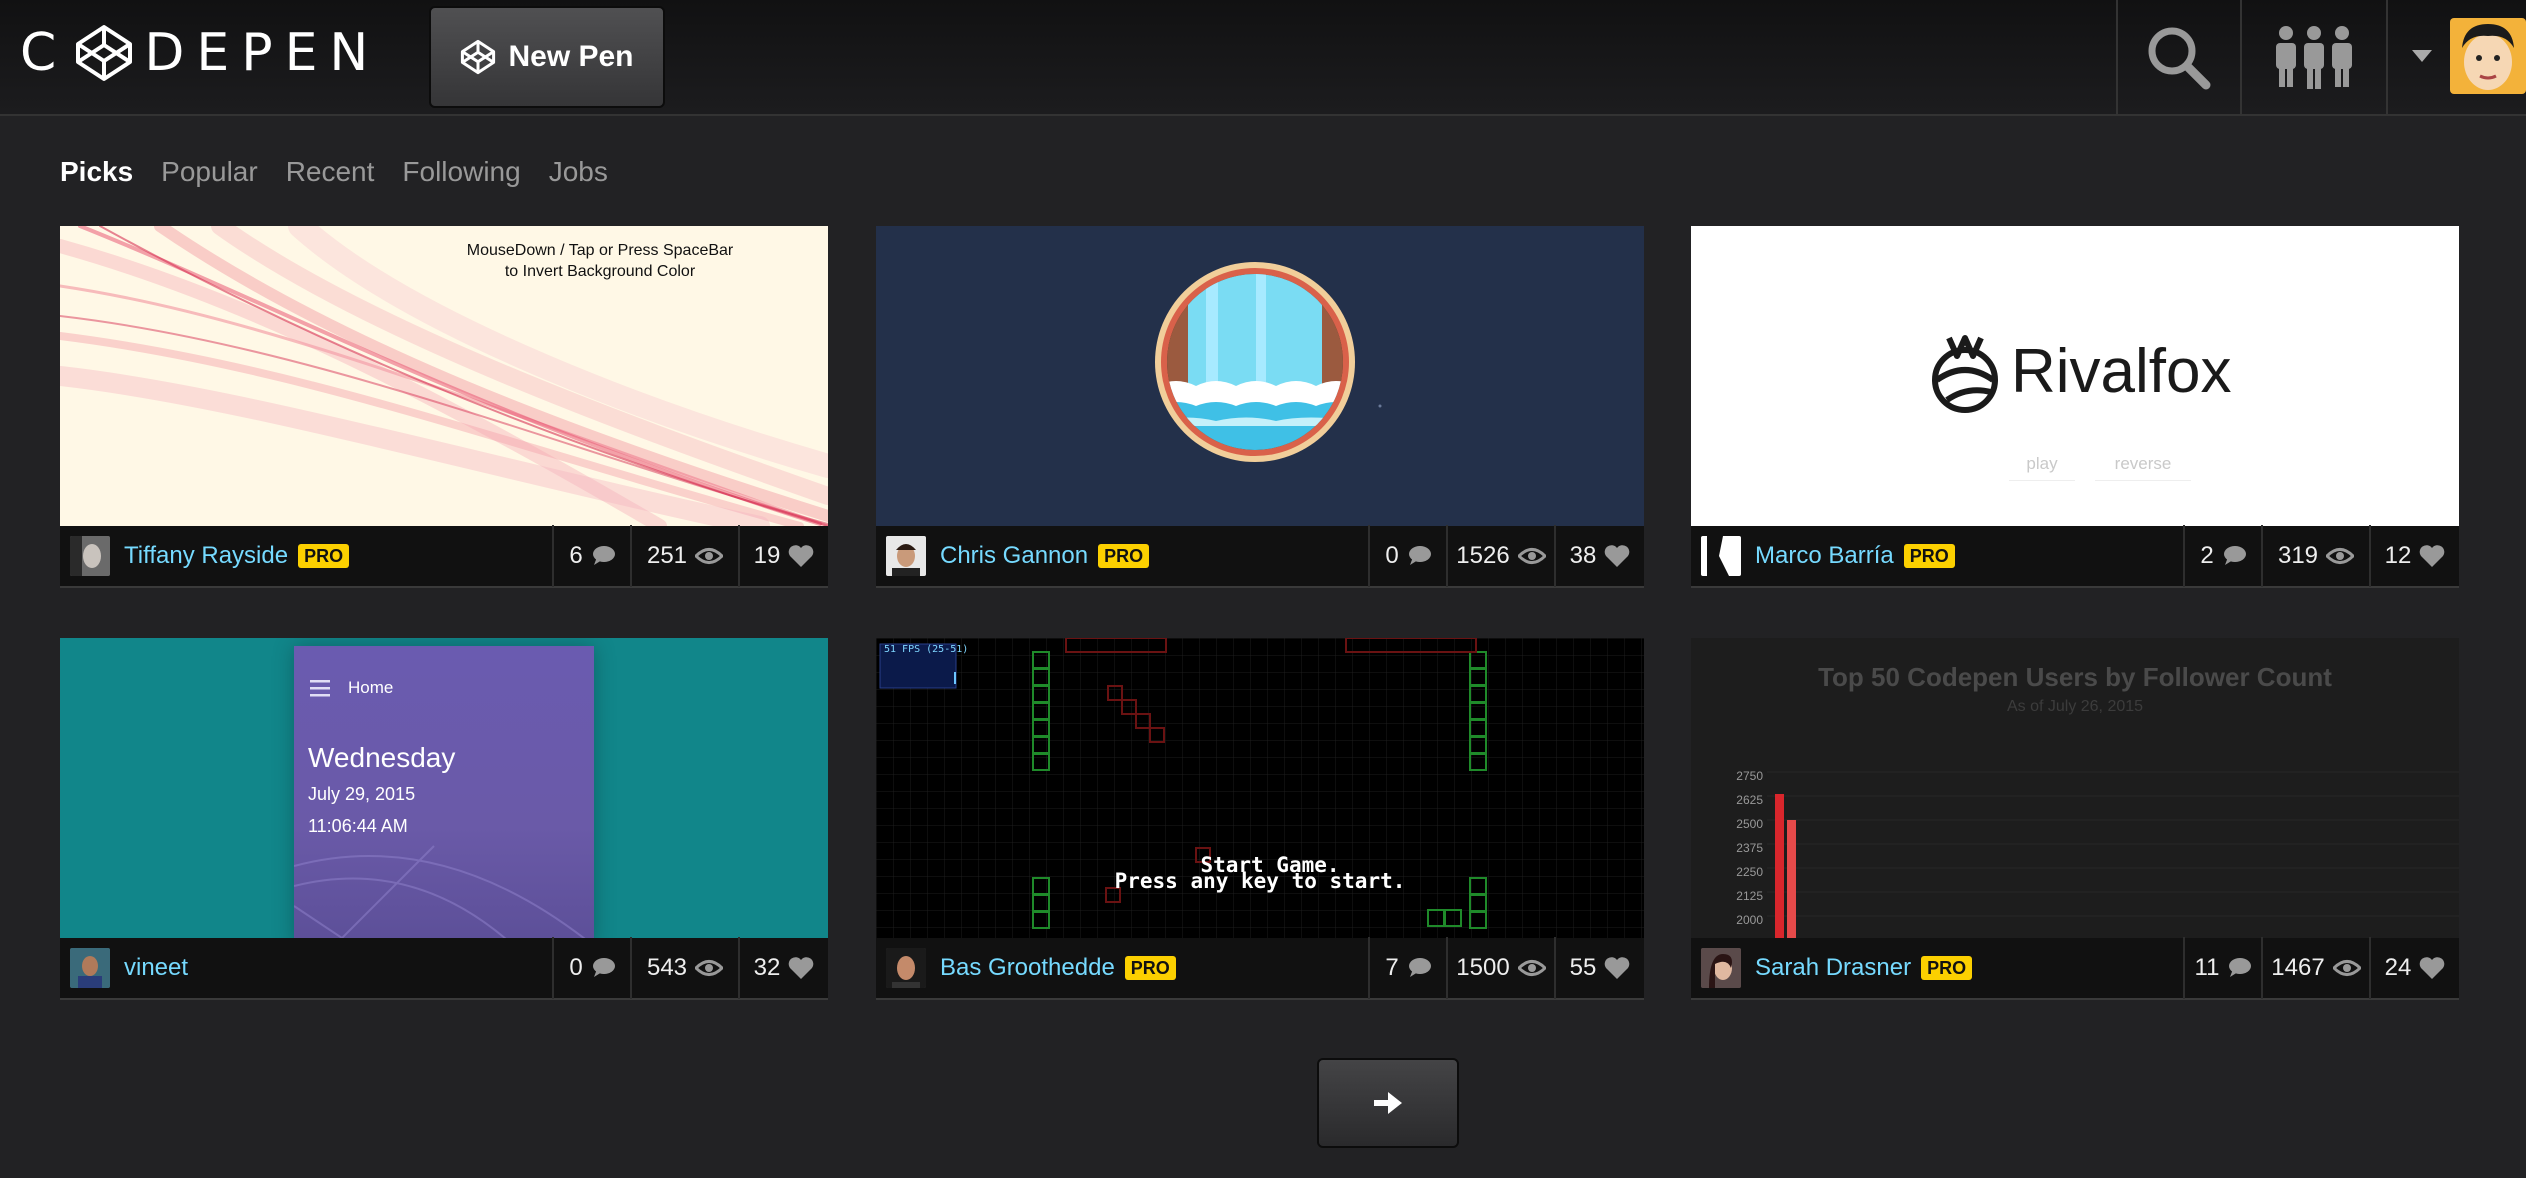 The width and height of the screenshot is (2526, 1178). Describe the element at coordinates (1014, 556) in the screenshot. I see `author-name: Chris Gannon` at that location.